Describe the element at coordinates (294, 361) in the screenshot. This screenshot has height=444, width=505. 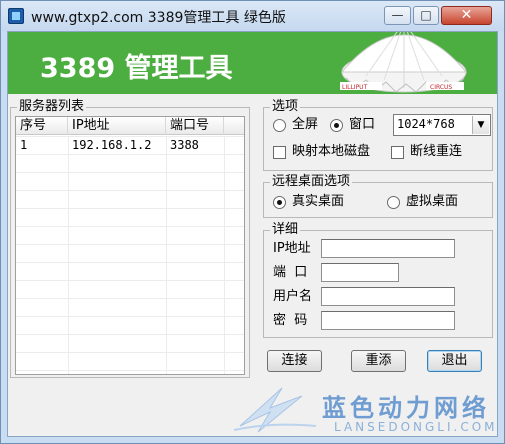
I see `connect-button: 连接` at that location.